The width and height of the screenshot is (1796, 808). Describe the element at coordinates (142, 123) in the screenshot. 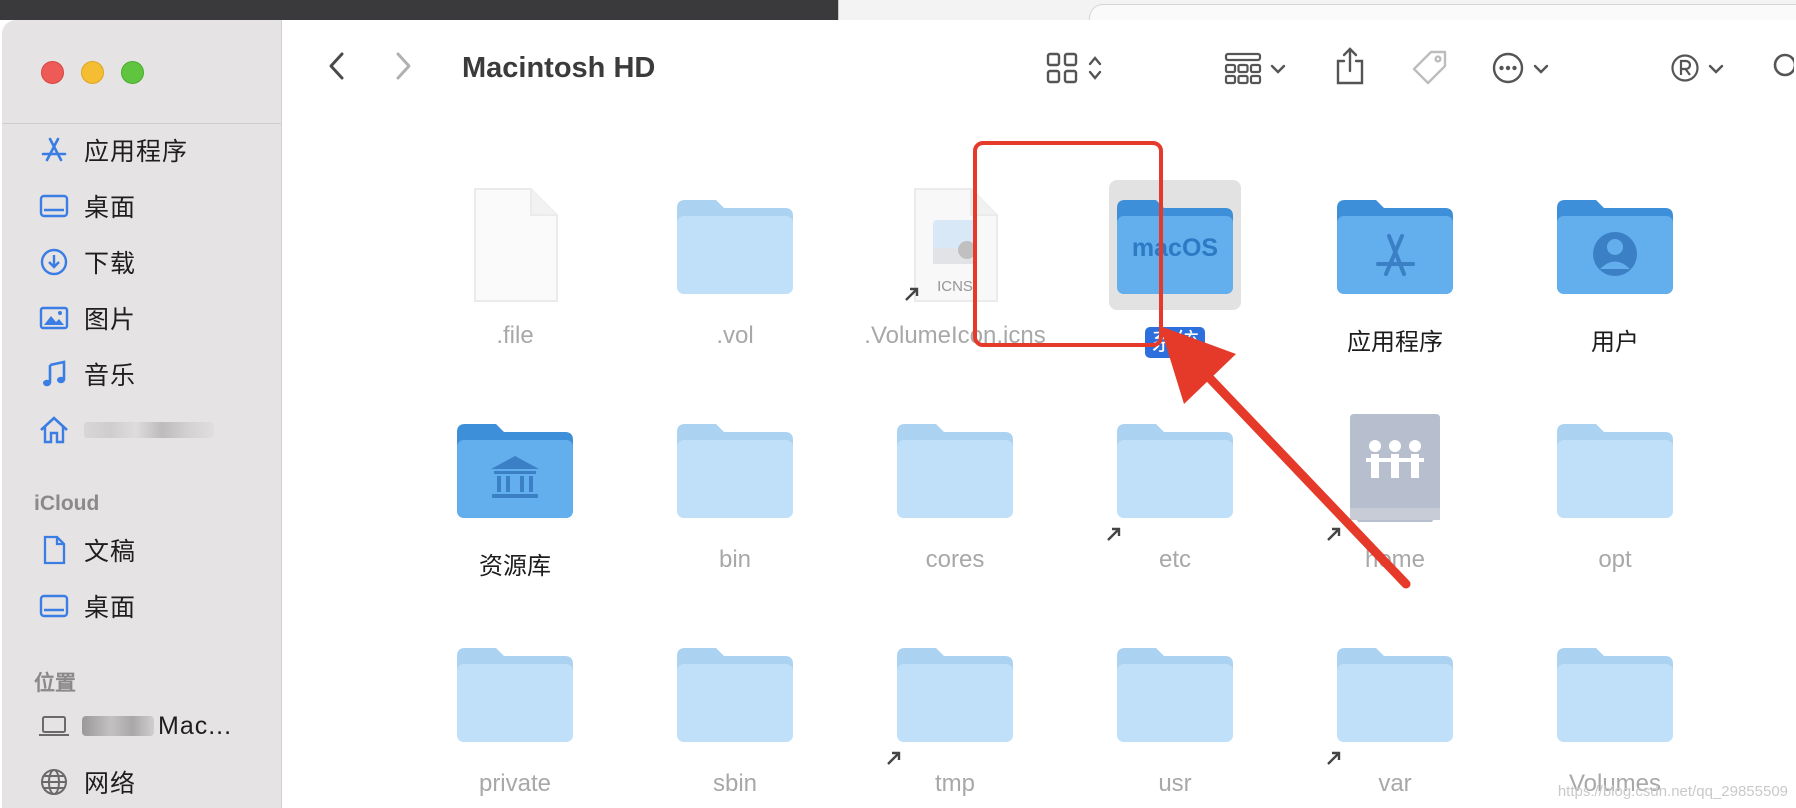

I see `sidebar-divider` at that location.